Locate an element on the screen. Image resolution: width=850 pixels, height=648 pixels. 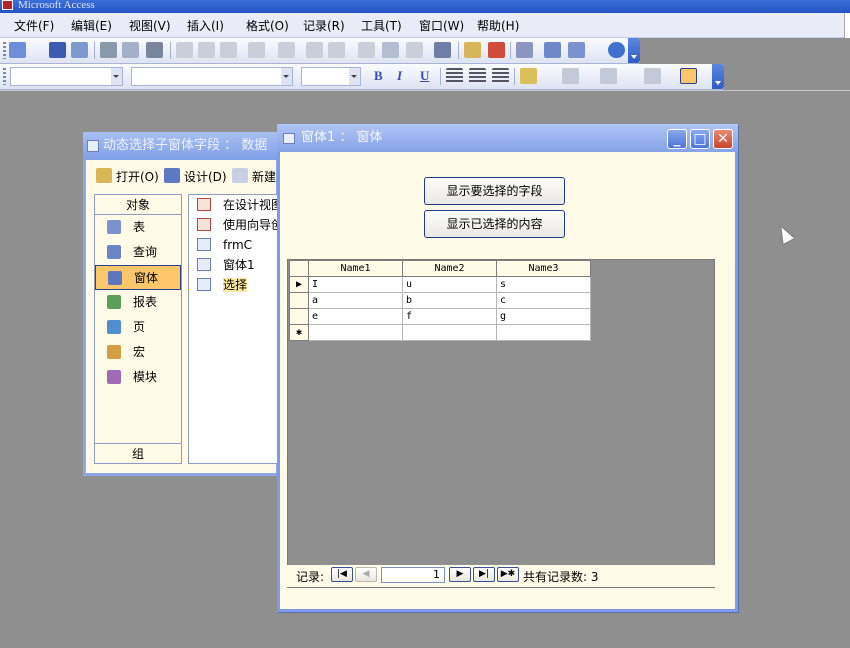
objects-header: 对象 is located at coordinates (138, 205).